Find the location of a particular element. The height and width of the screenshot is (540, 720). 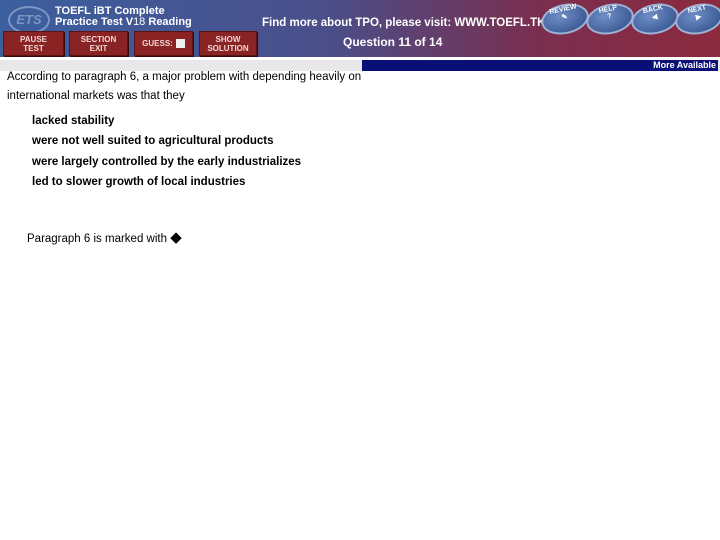

title-suffix: Reading is located at coordinates (168, 22).